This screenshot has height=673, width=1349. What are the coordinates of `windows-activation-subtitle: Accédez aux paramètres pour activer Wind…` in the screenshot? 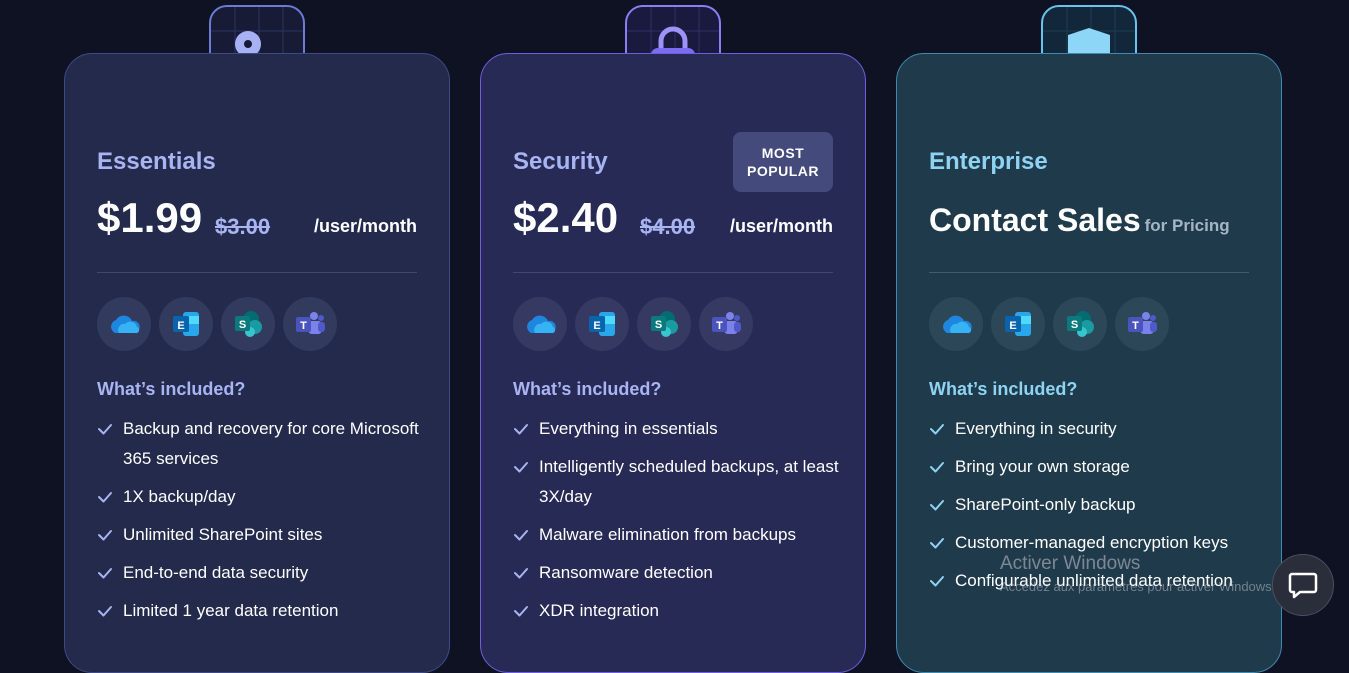 It's located at (1138, 586).